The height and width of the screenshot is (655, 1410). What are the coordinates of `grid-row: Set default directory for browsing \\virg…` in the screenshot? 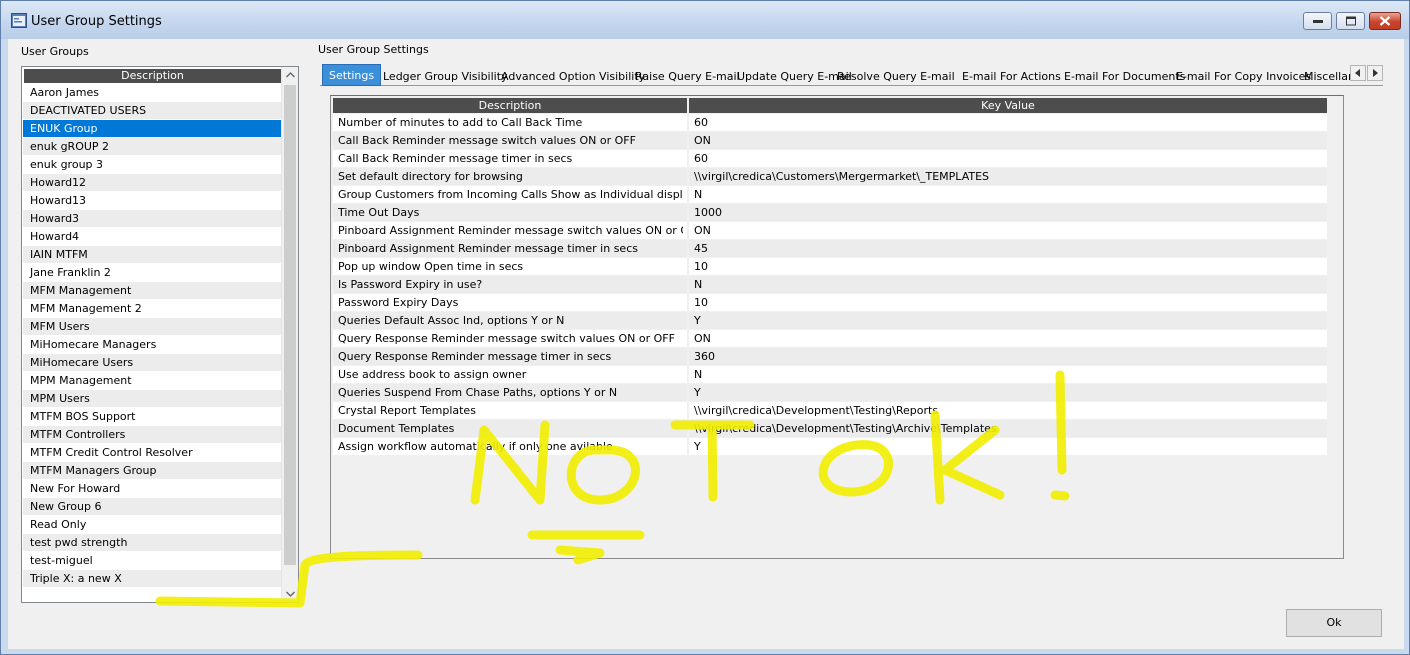 It's located at (830, 177).